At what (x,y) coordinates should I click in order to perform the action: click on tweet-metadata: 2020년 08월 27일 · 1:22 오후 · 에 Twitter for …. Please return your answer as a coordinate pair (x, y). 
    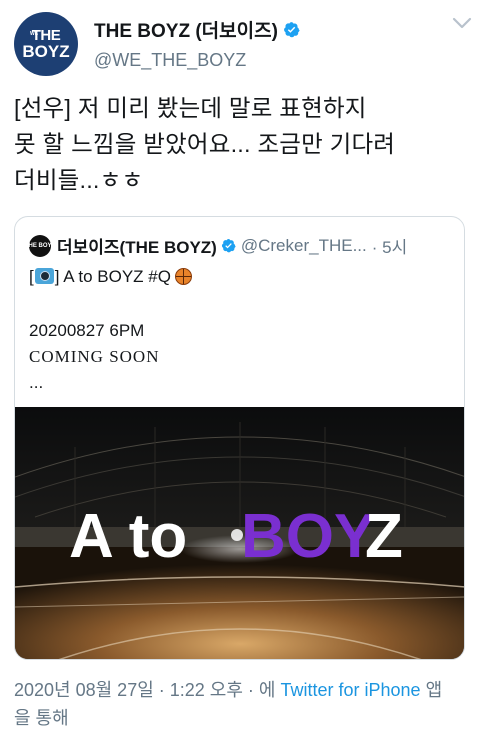
    Looking at the image, I should click on (234, 704).